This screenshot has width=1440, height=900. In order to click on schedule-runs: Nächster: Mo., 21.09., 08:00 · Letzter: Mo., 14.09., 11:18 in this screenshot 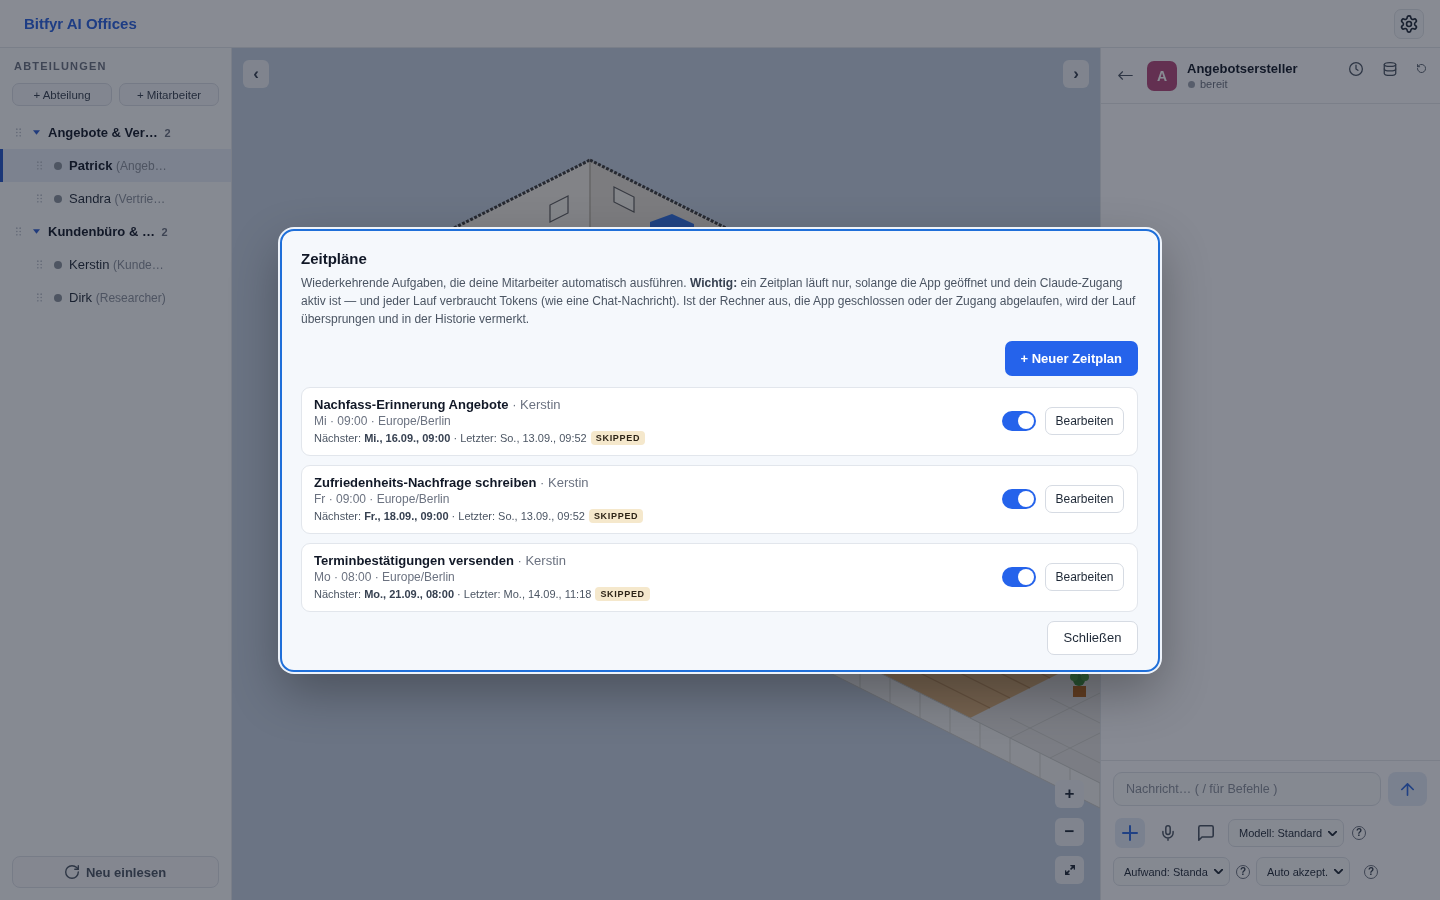, I will do `click(453, 593)`.